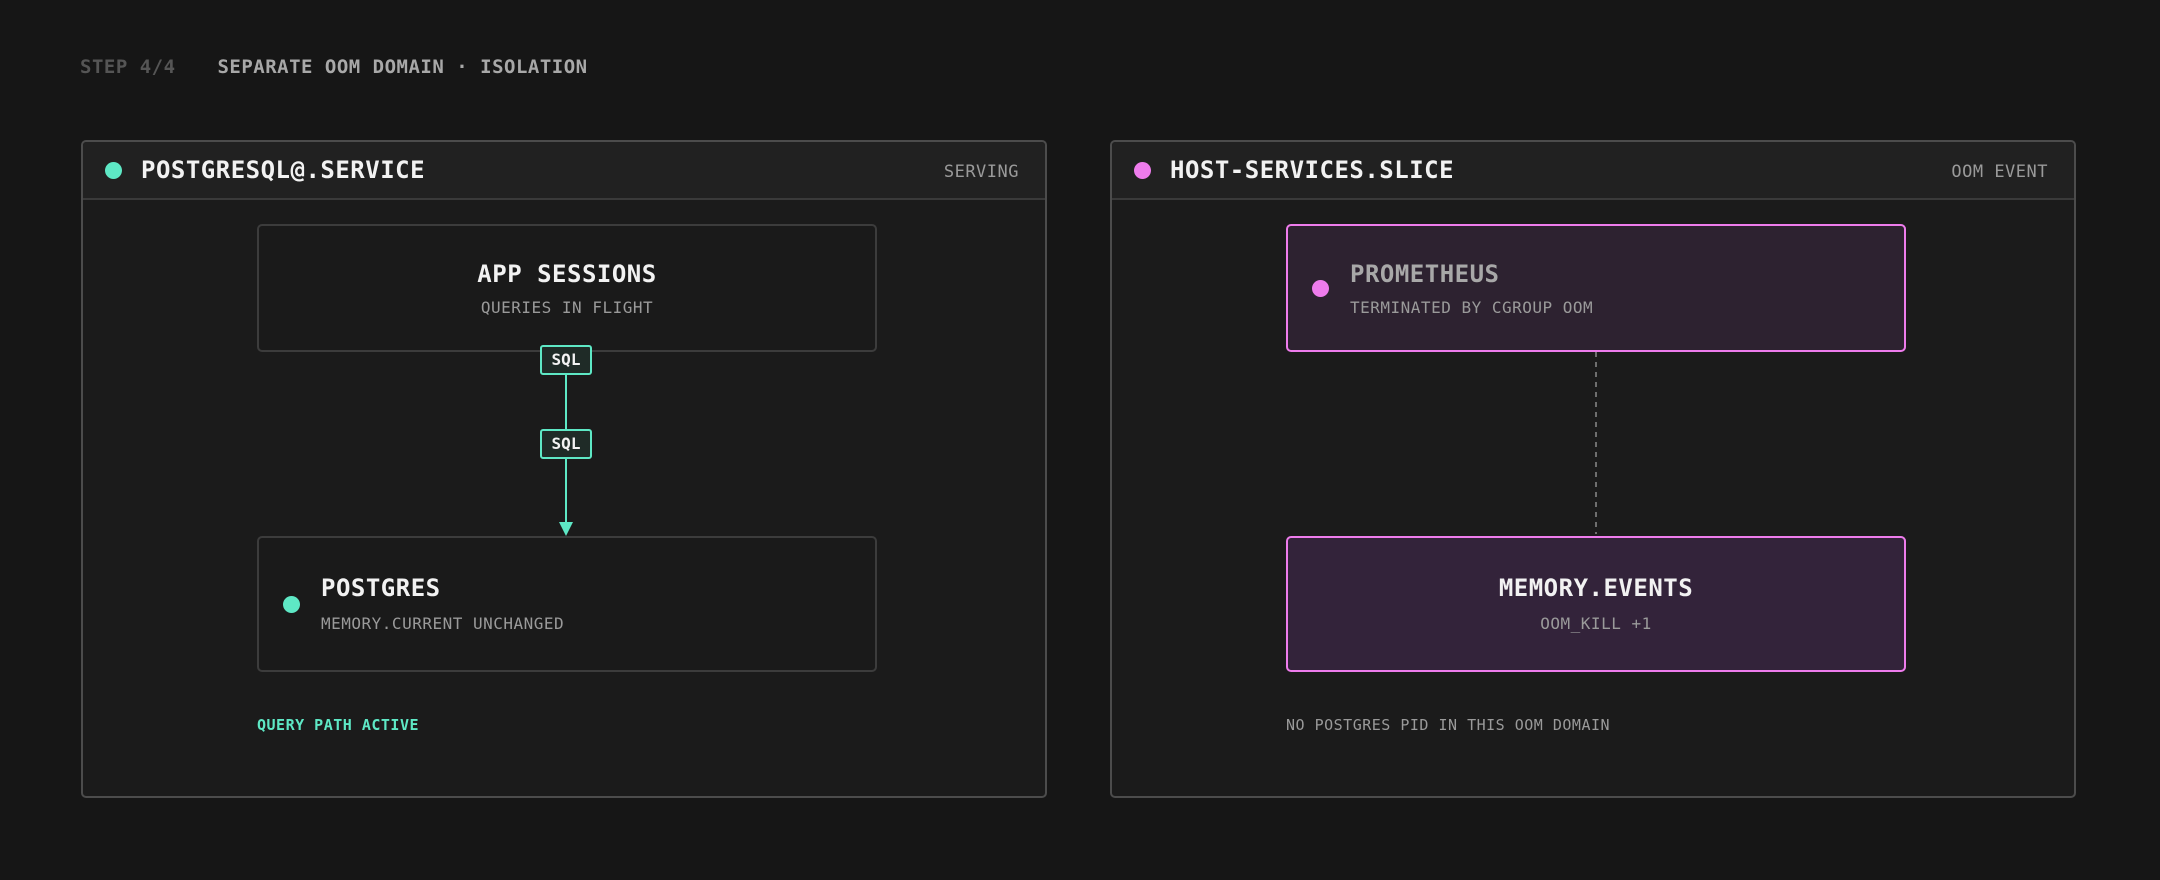 This screenshot has height=880, width=2160. Describe the element at coordinates (128, 67) in the screenshot. I see `step-indicator: STEP 4/4` at that location.